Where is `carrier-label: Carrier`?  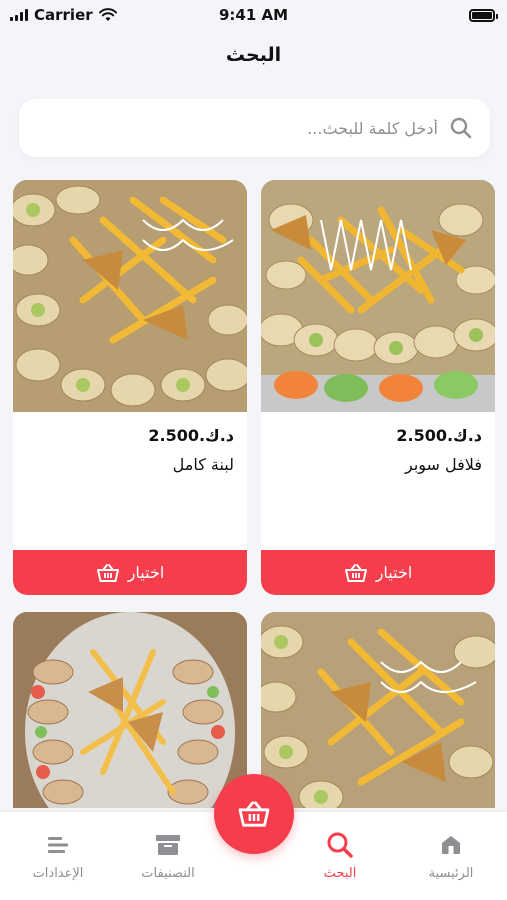
carrier-label: Carrier is located at coordinates (63, 15).